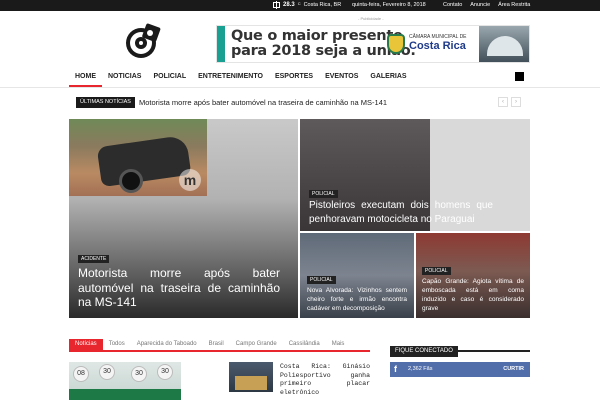 This screenshot has height=400, width=600. What do you see at coordinates (388, 77) in the screenshot?
I see `nav-item-galerias: GALERIAS` at bounding box center [388, 77].